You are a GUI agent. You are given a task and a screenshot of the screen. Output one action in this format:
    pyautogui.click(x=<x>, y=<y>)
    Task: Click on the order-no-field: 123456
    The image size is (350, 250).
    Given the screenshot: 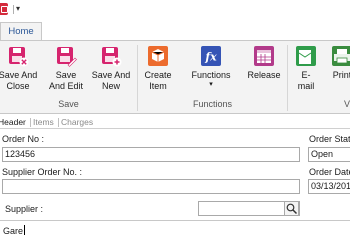 What is the action you would take?
    pyautogui.click(x=151, y=154)
    